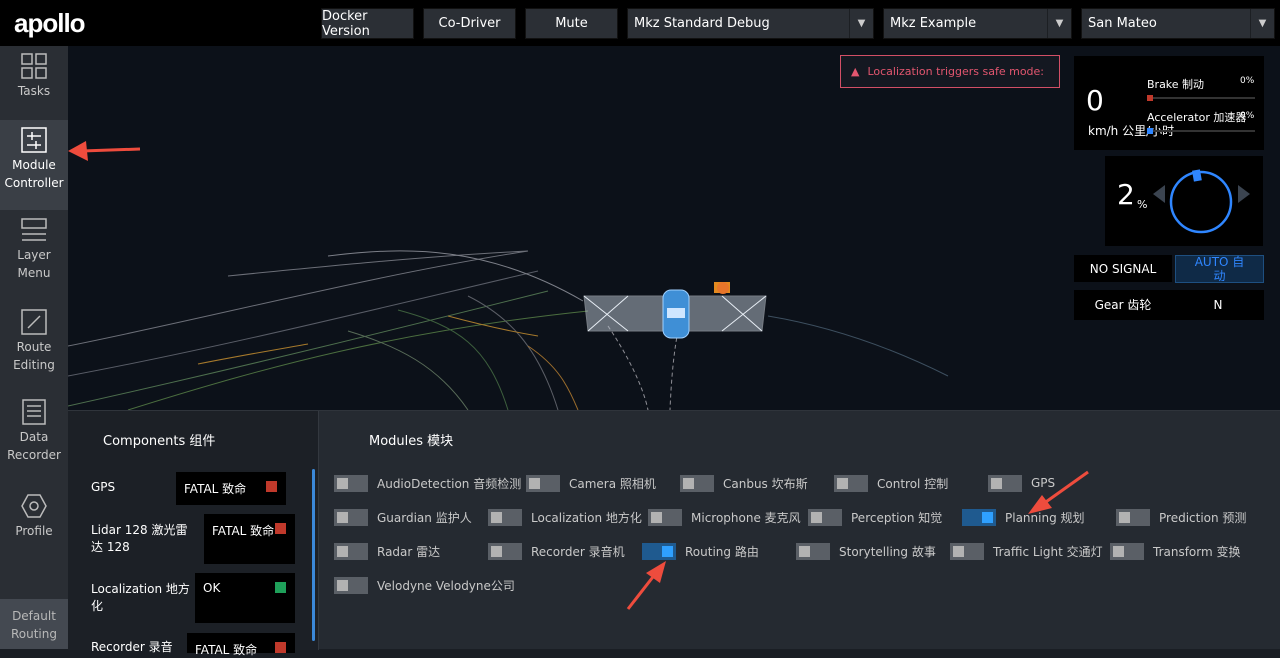 This screenshot has height=658, width=1280. What do you see at coordinates (367, 23) in the screenshot?
I see `docker-version-button: Docker Version` at bounding box center [367, 23].